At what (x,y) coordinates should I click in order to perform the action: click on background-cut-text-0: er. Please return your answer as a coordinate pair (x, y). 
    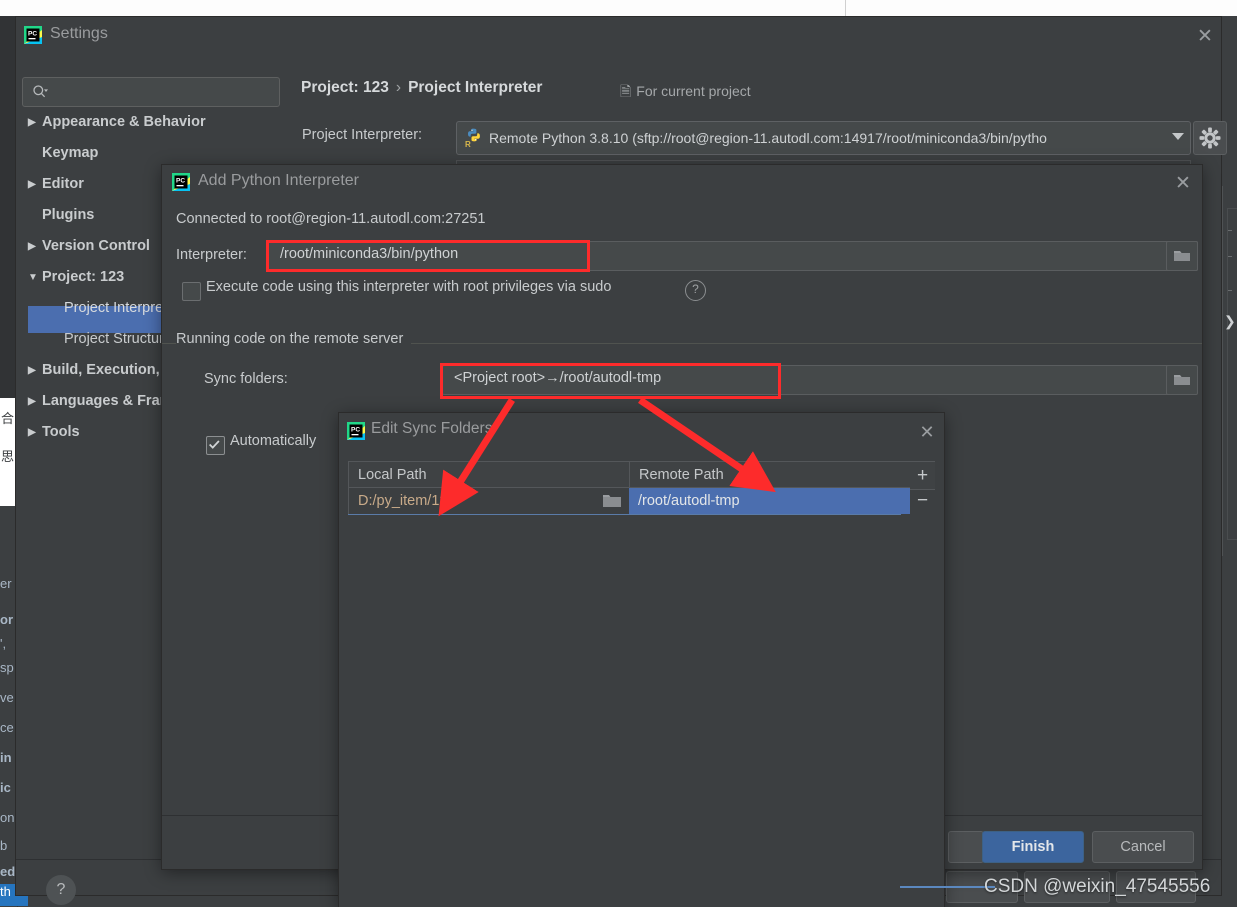
    Looking at the image, I should click on (6, 583).